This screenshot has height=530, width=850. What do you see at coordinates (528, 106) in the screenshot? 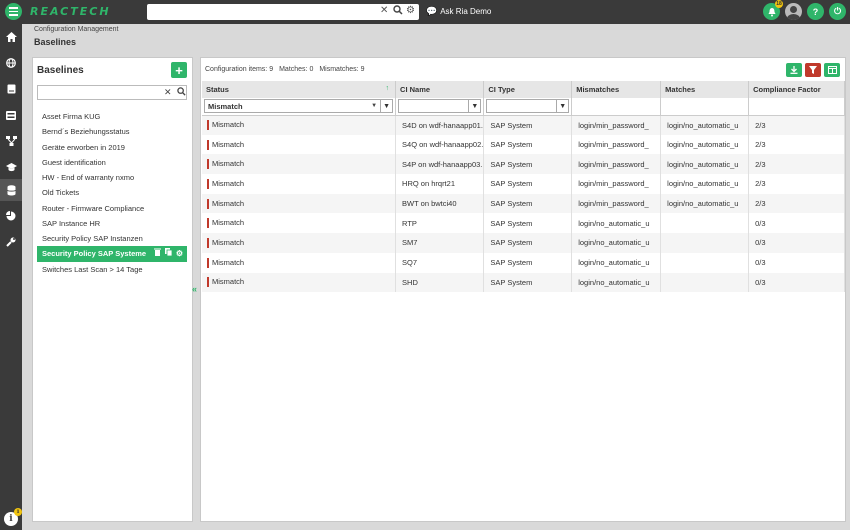
I see `ci-type-filter-input: ▼` at bounding box center [528, 106].